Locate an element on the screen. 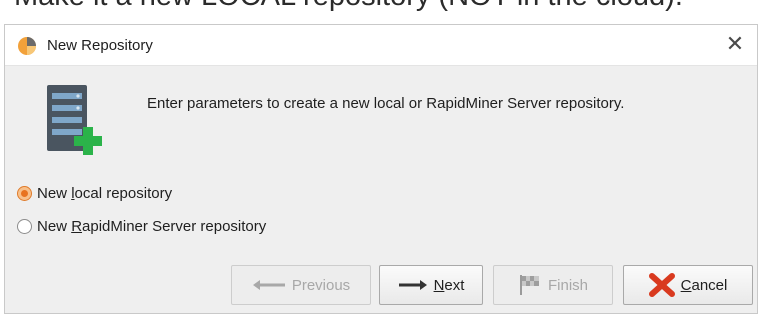 The height and width of the screenshot is (318, 763). cancel-button: Cancel is located at coordinates (688, 285).